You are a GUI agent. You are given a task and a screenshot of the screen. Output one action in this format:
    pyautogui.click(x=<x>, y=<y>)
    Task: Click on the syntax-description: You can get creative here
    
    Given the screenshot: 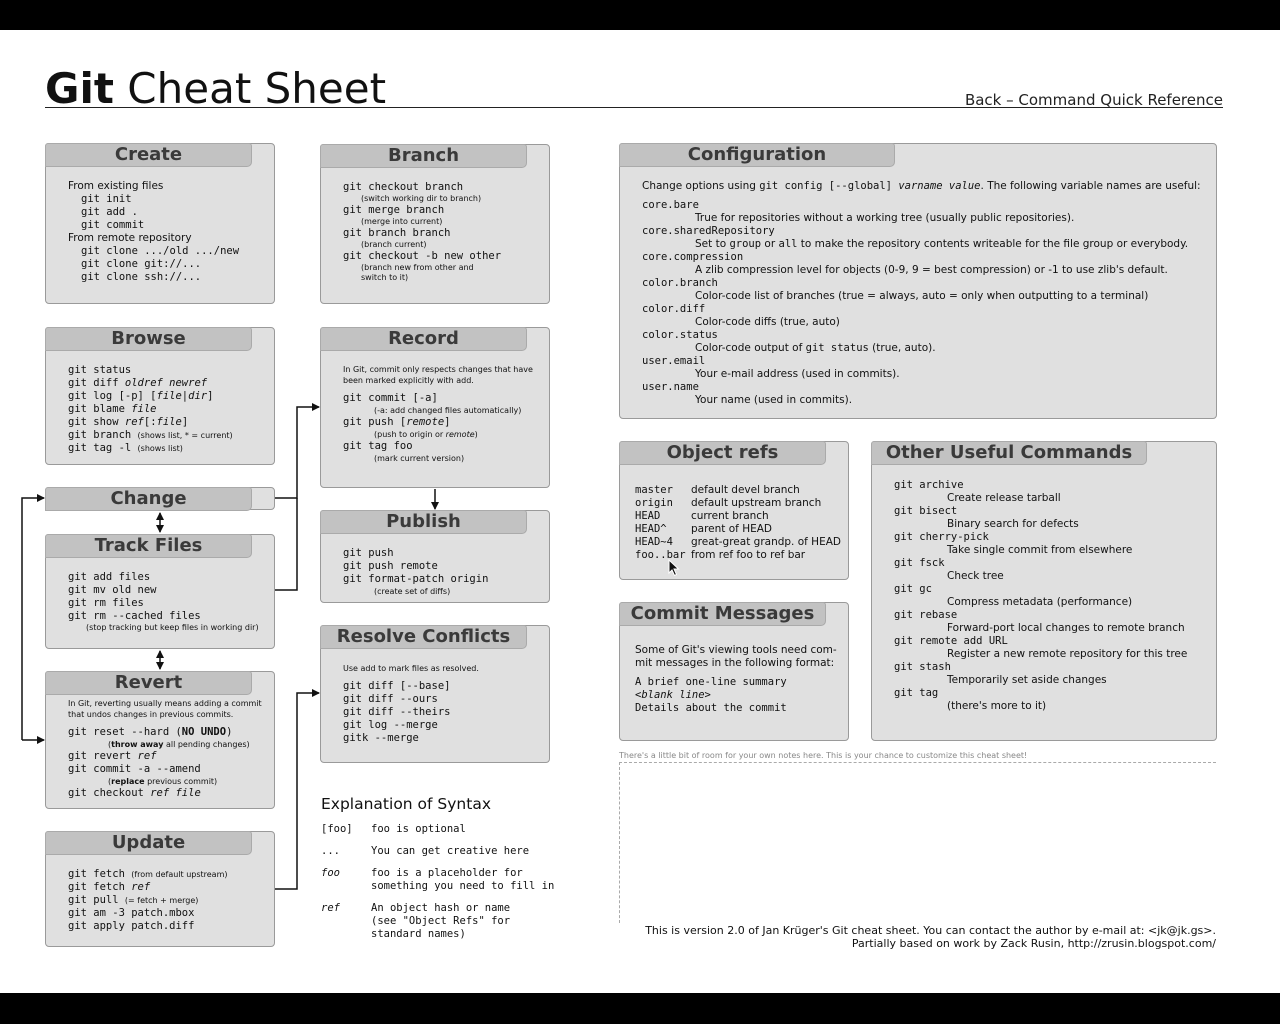 What is the action you would take?
    pyautogui.click(x=450, y=851)
    